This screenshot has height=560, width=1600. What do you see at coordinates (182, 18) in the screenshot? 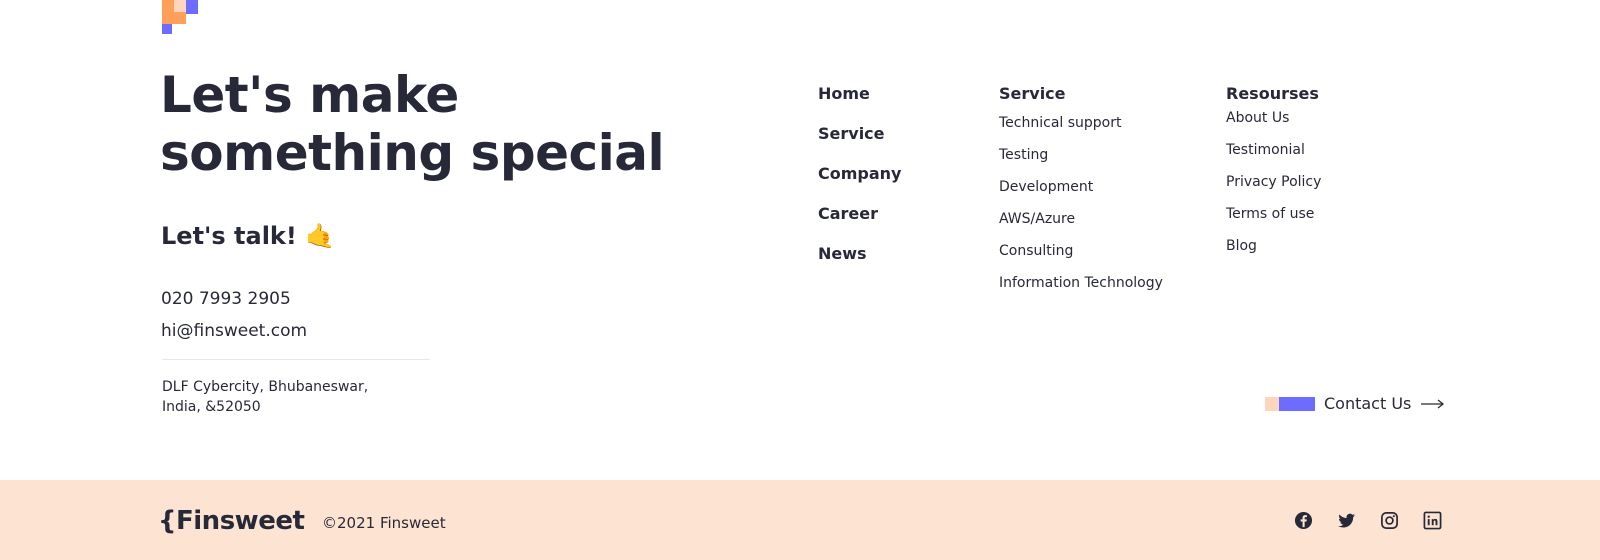
I see `pixel-logo-icon` at bounding box center [182, 18].